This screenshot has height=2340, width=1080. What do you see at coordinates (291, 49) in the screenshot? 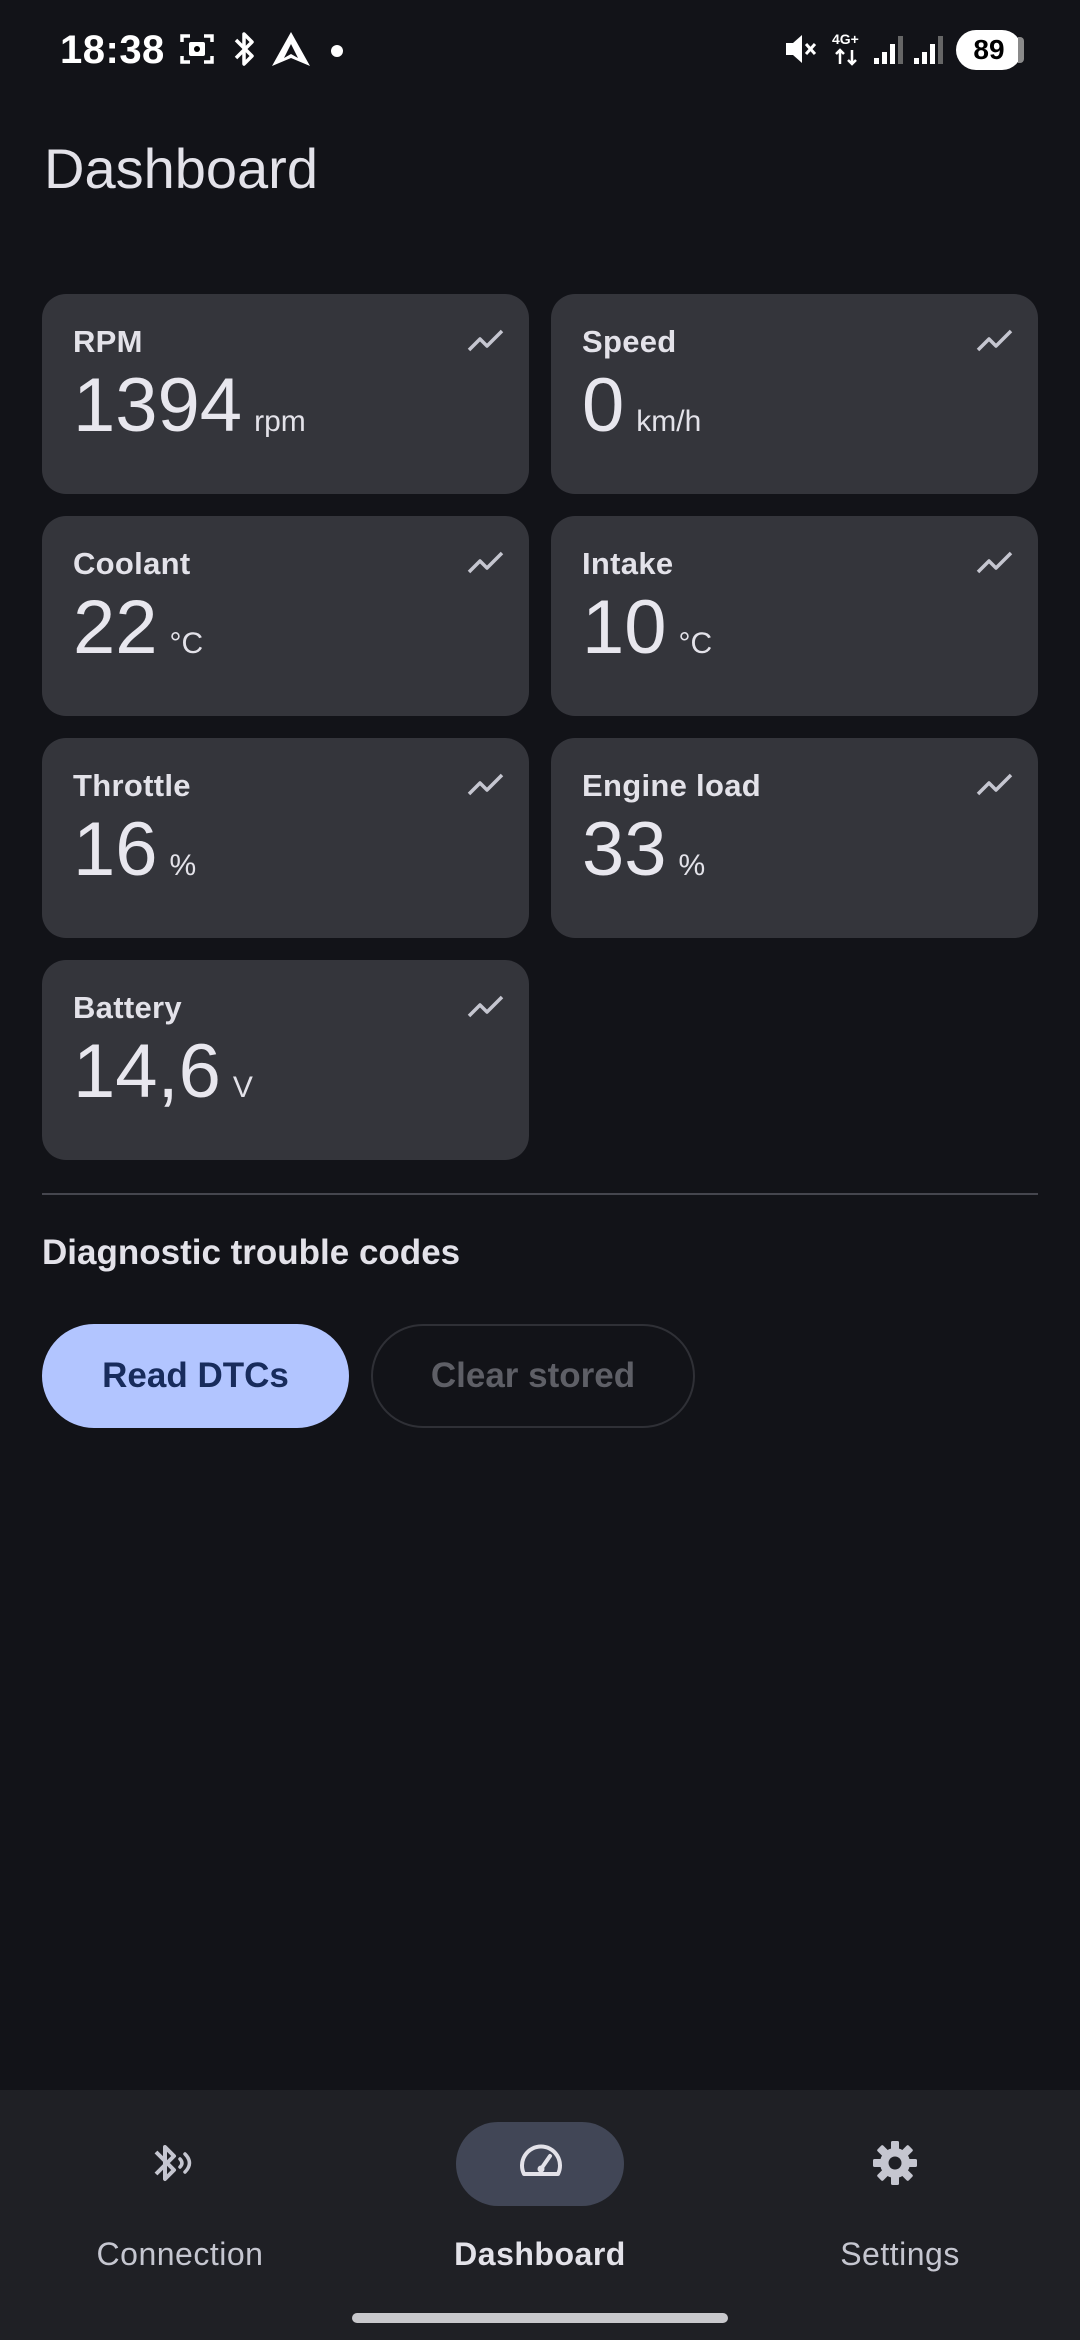
I see `android-auto-icon` at bounding box center [291, 49].